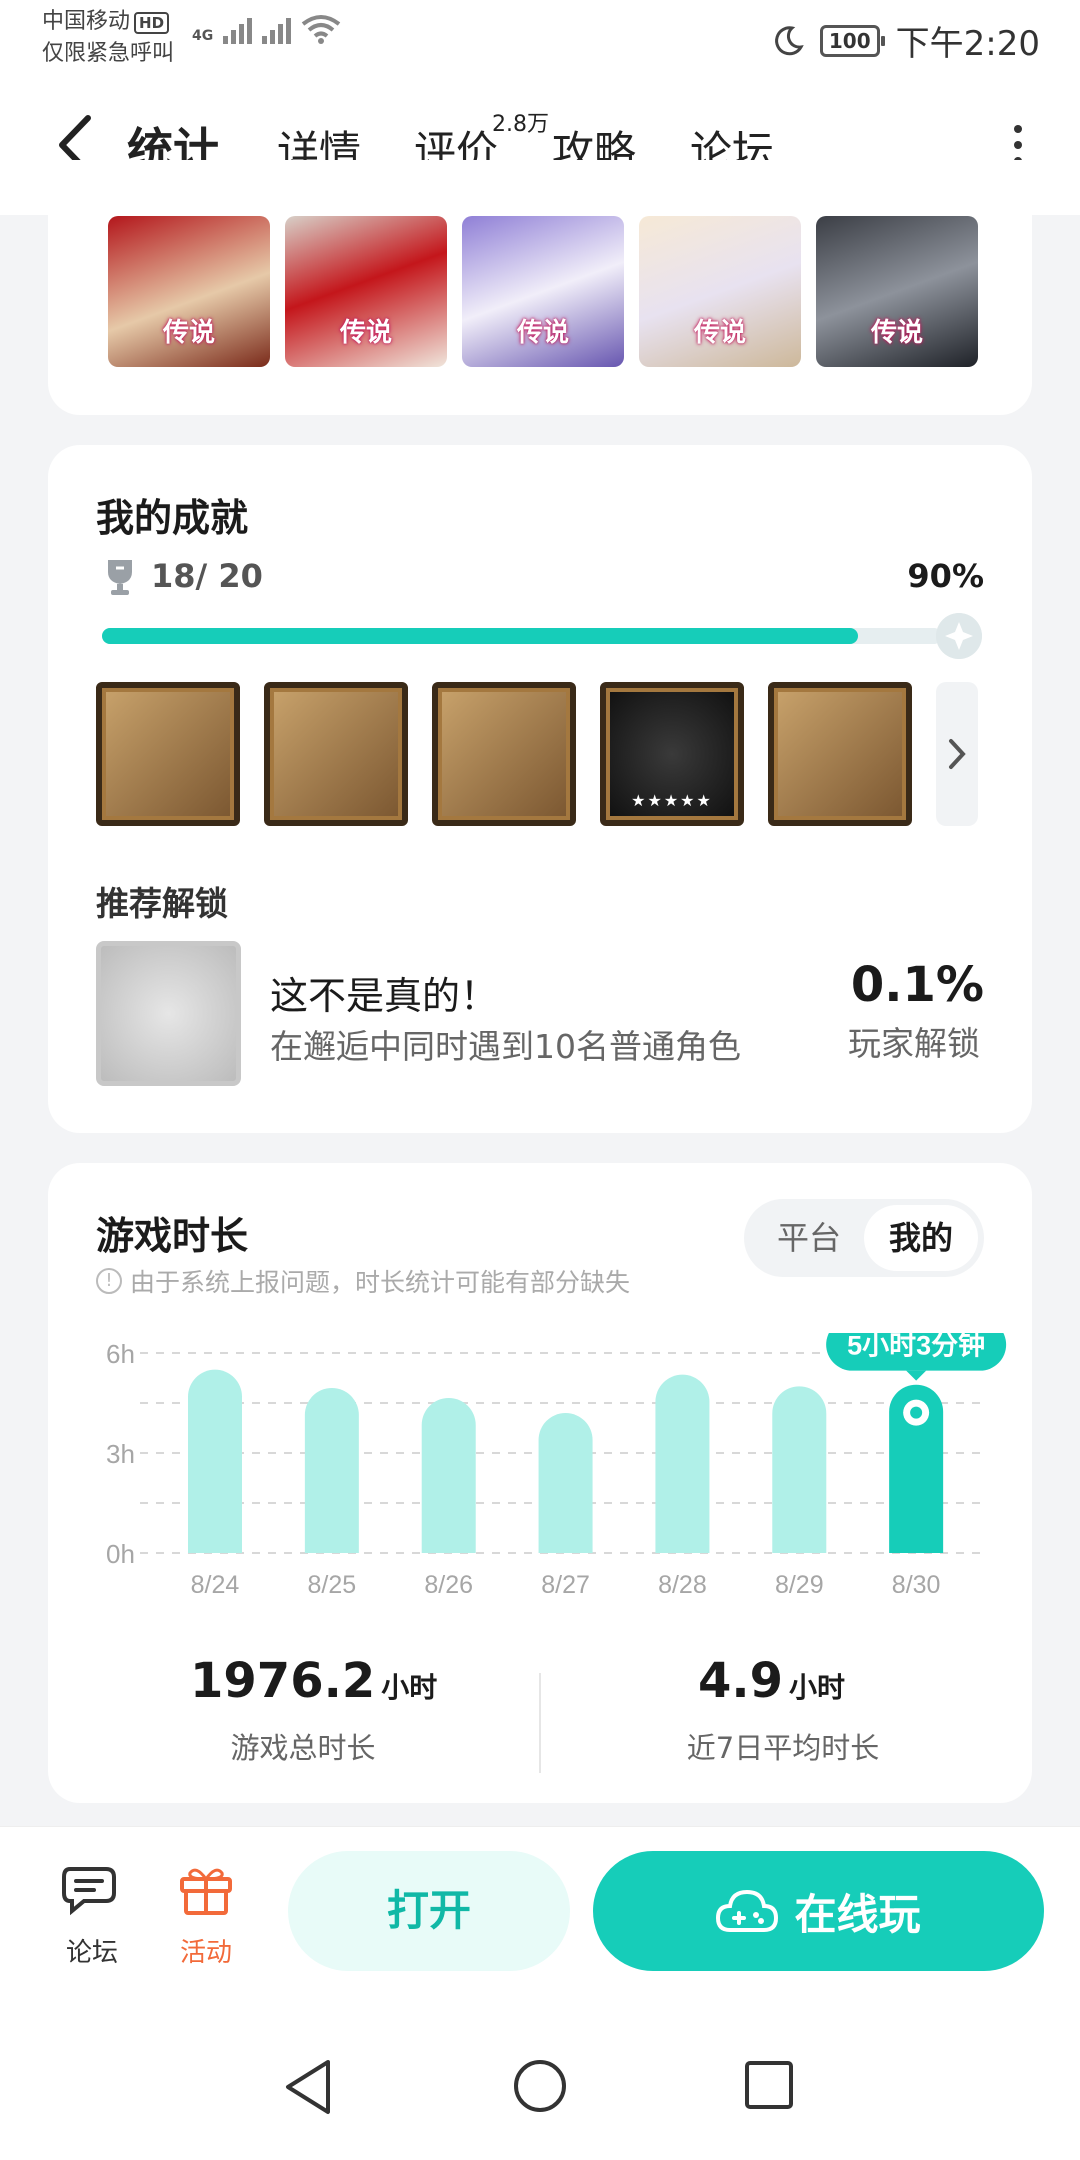 The height and width of the screenshot is (2160, 1080). I want to click on play-online-button: 在线玩, so click(818, 1911).